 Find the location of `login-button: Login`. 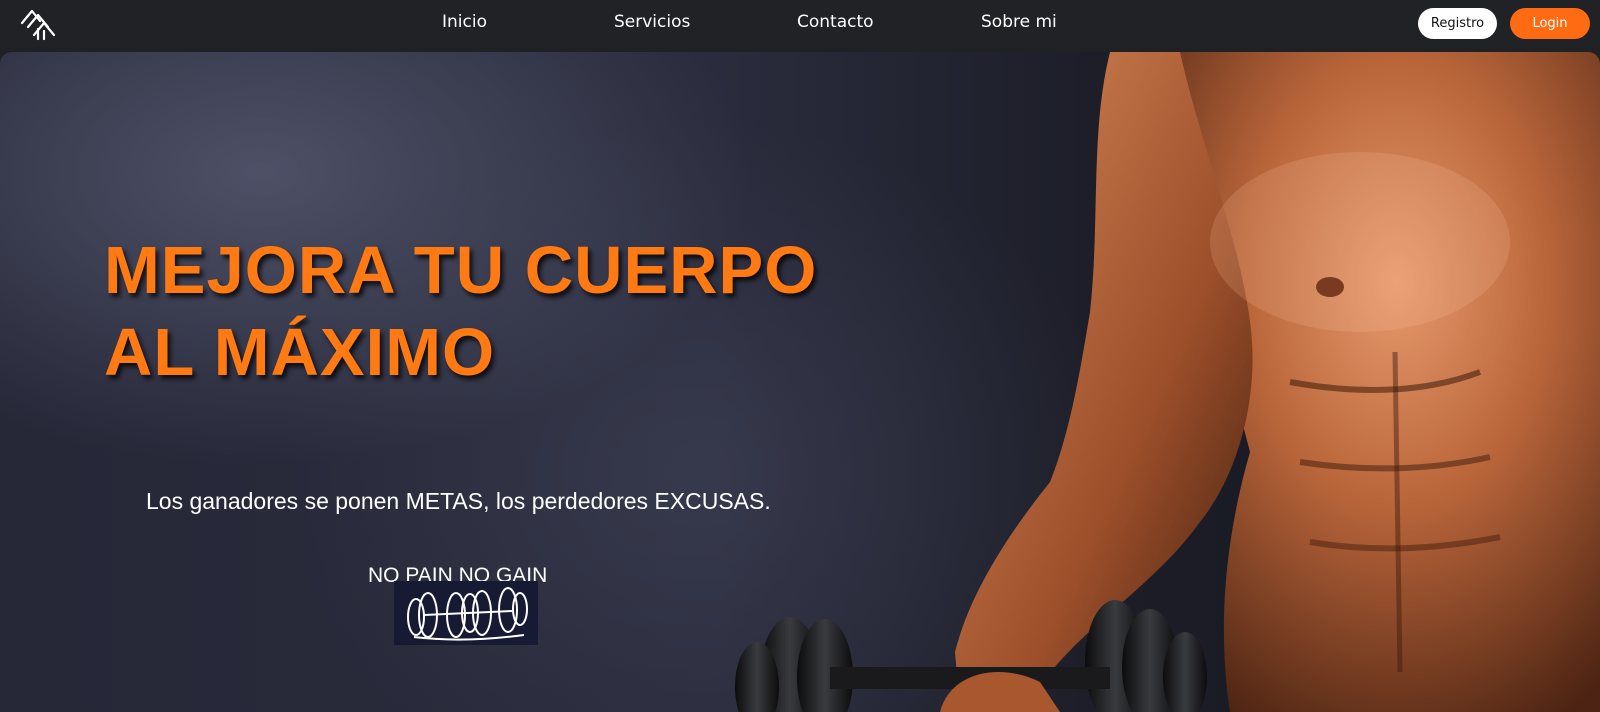

login-button: Login is located at coordinates (1550, 23).